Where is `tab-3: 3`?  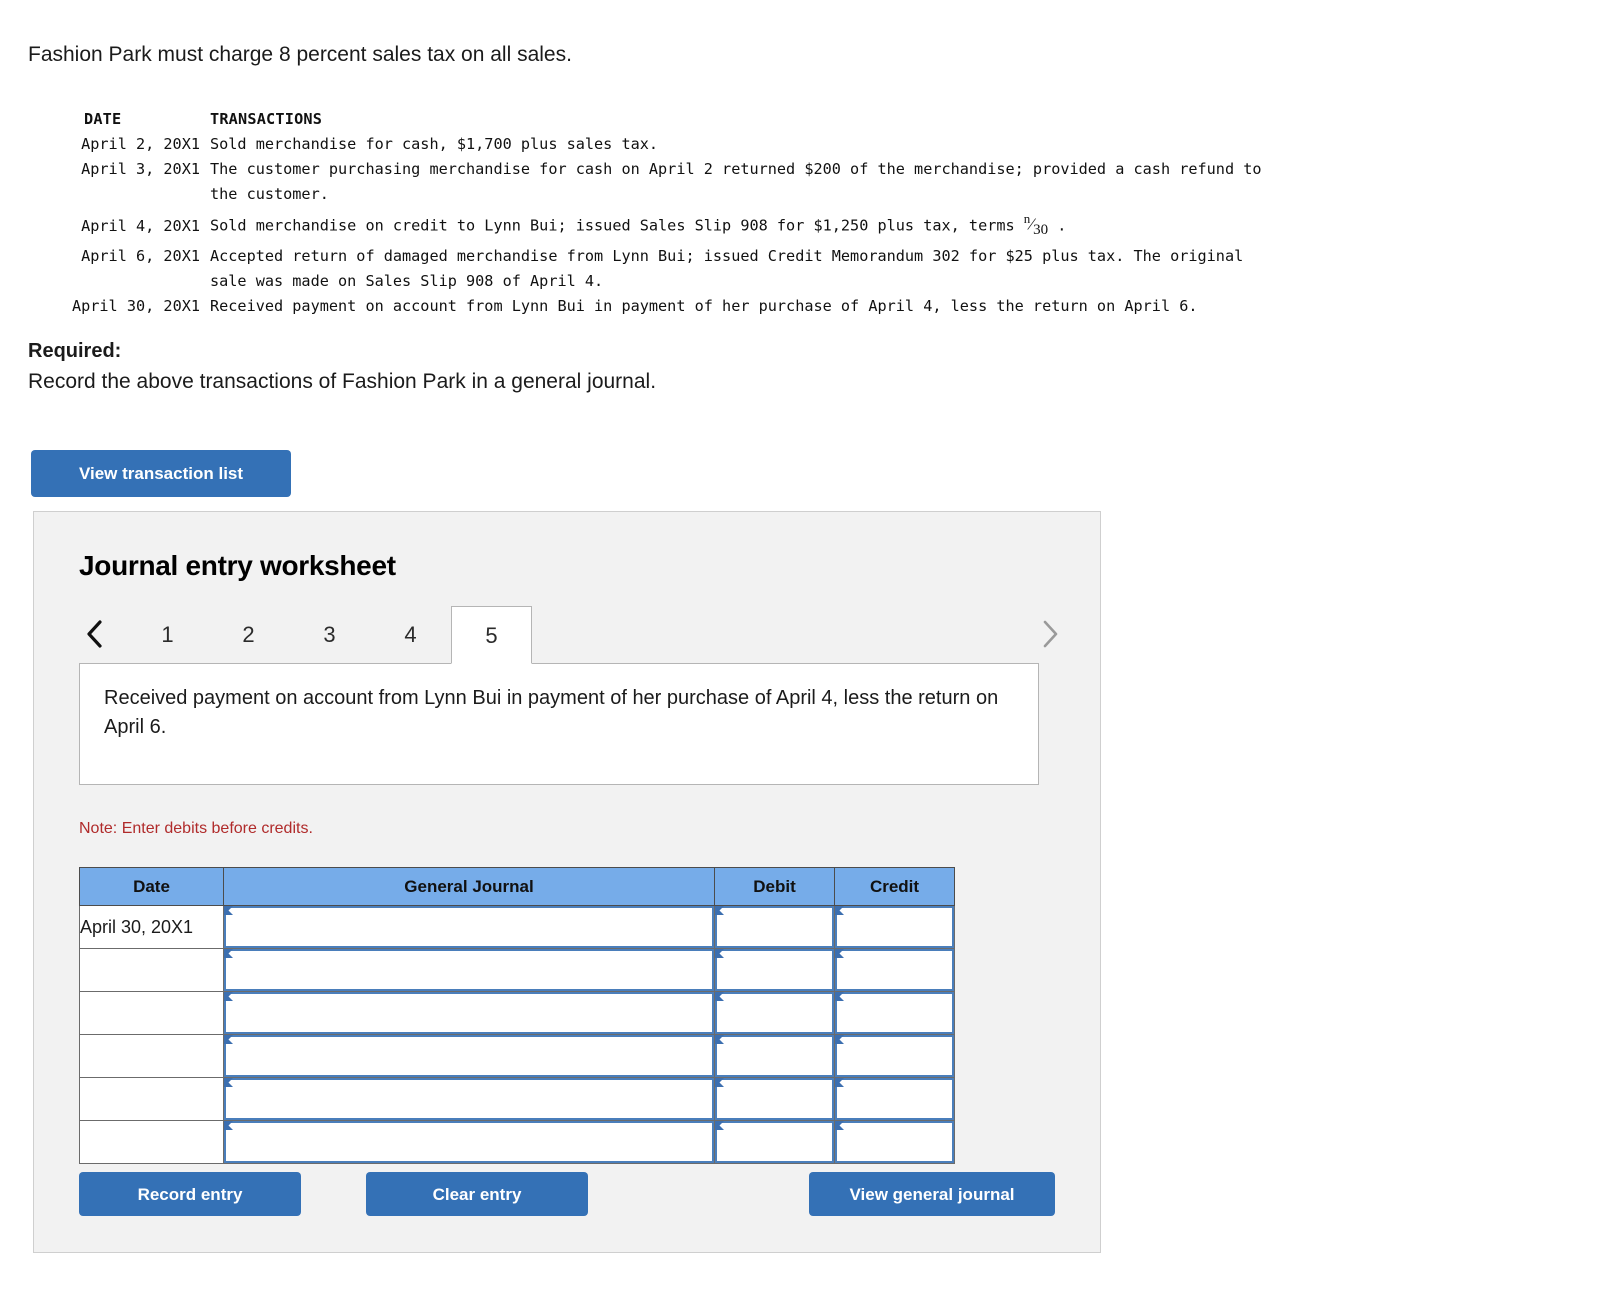 tab-3: 3 is located at coordinates (329, 635).